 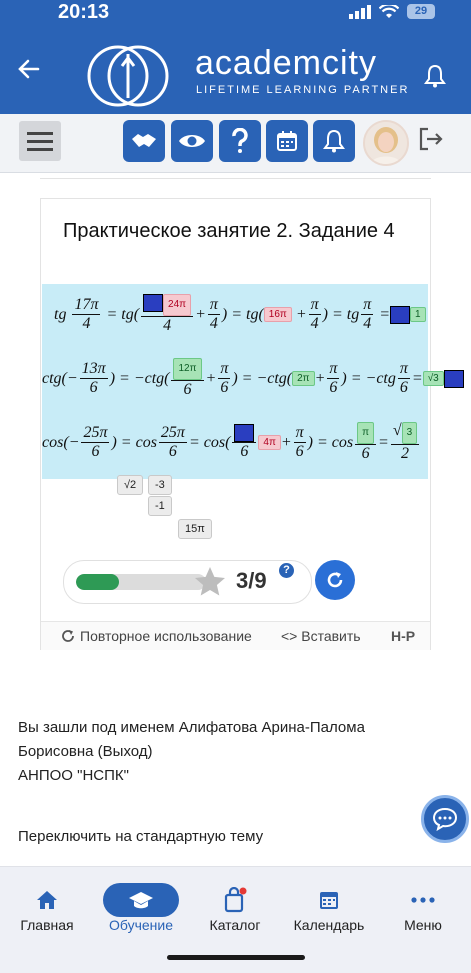 What do you see at coordinates (409, 433) in the screenshot?
I see `answer-tile-correct: 3` at bounding box center [409, 433].